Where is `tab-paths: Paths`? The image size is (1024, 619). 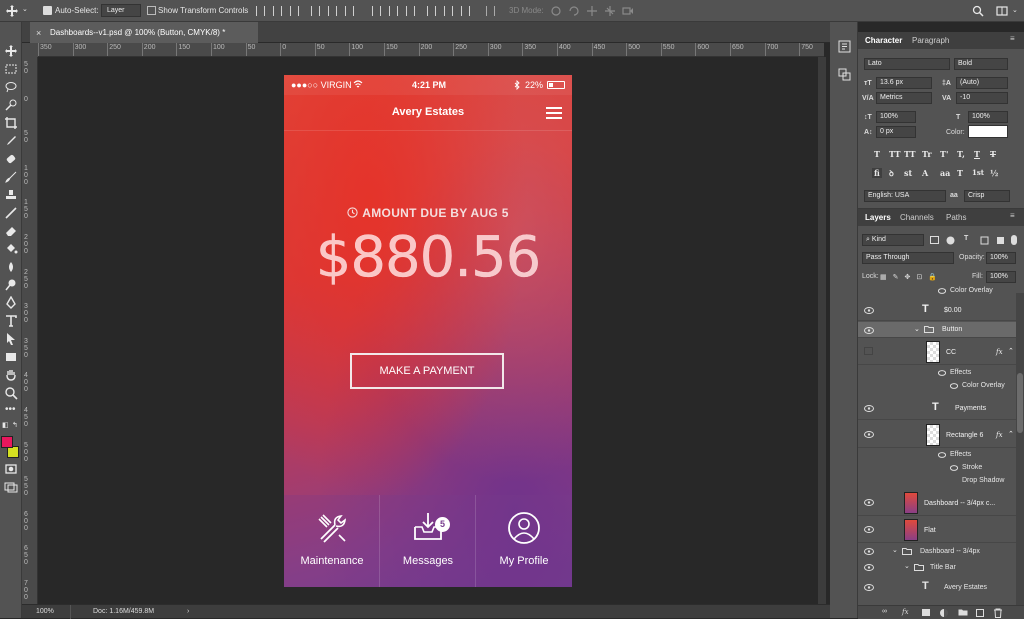
tab-paths: Paths is located at coordinates (956, 217).